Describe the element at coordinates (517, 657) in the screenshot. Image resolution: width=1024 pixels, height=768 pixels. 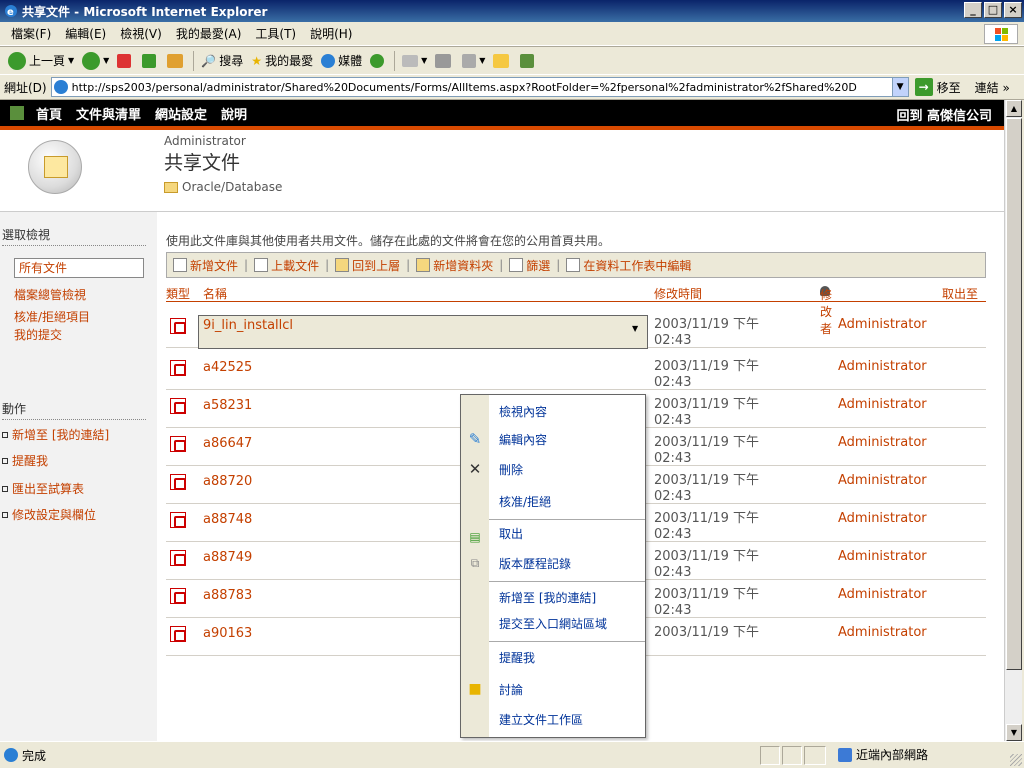
I see `menu-alert-me: 提醒我` at that location.